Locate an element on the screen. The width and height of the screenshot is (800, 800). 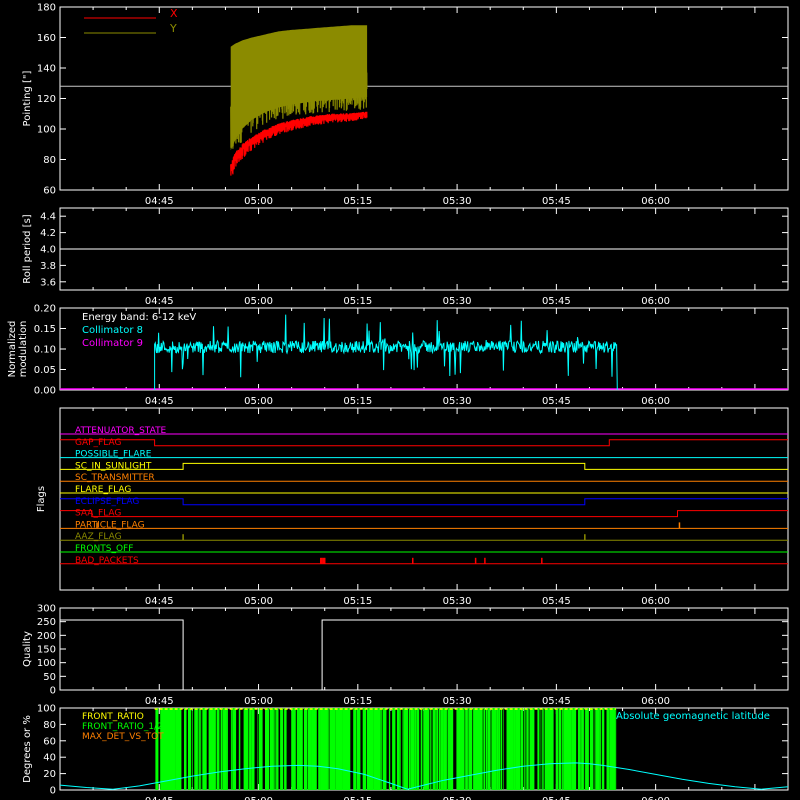
flag-label-particle-flag: PARTICLE_FLAG is located at coordinates (110, 525).